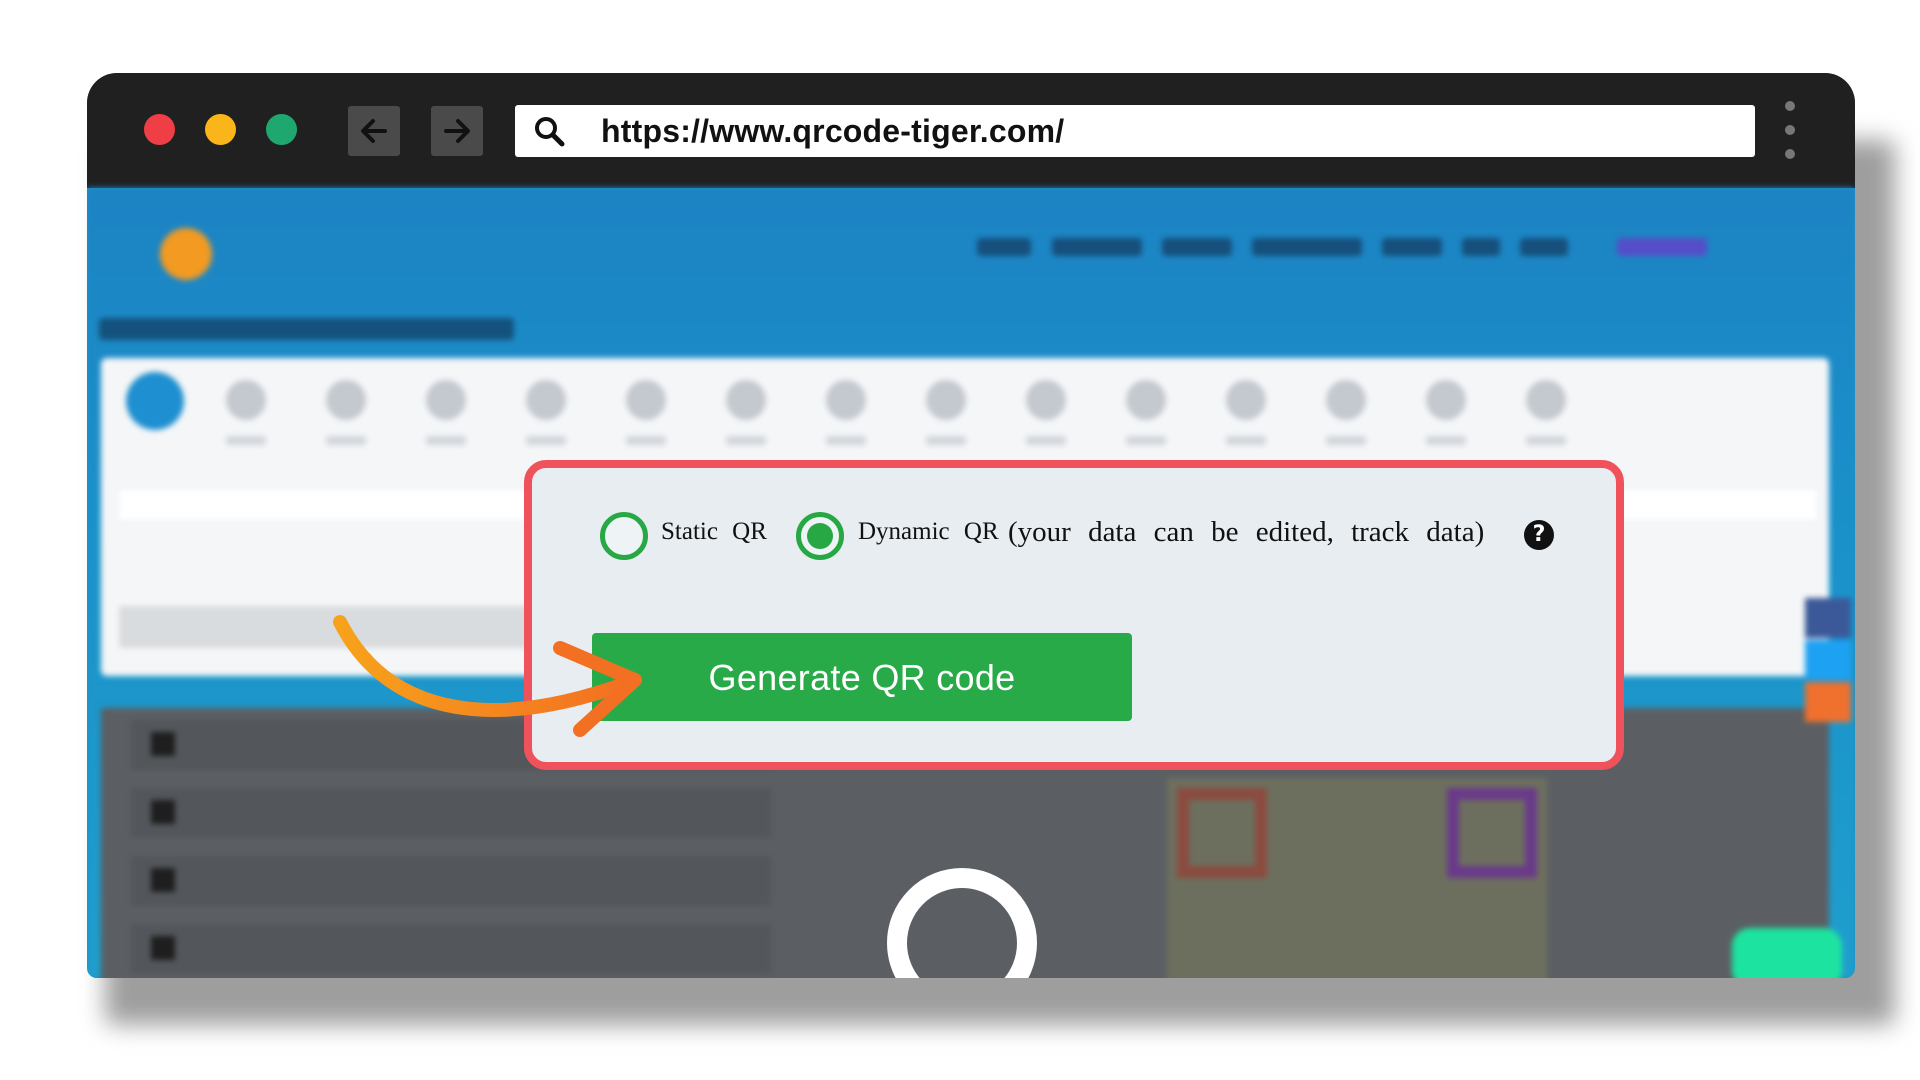 This screenshot has width=1920, height=1080. I want to click on facebook-share-icon, so click(1828, 618).